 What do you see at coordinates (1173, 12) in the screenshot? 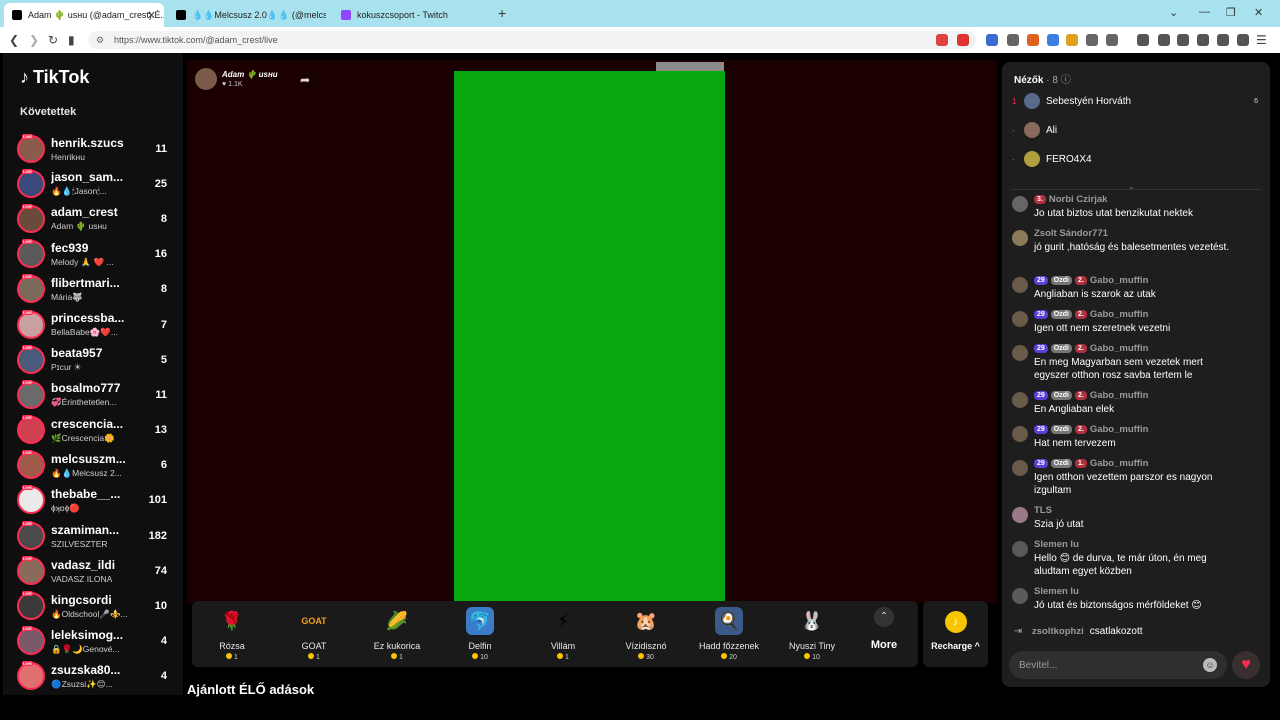
I see `tab-list-icon: ⌄` at bounding box center [1173, 12].